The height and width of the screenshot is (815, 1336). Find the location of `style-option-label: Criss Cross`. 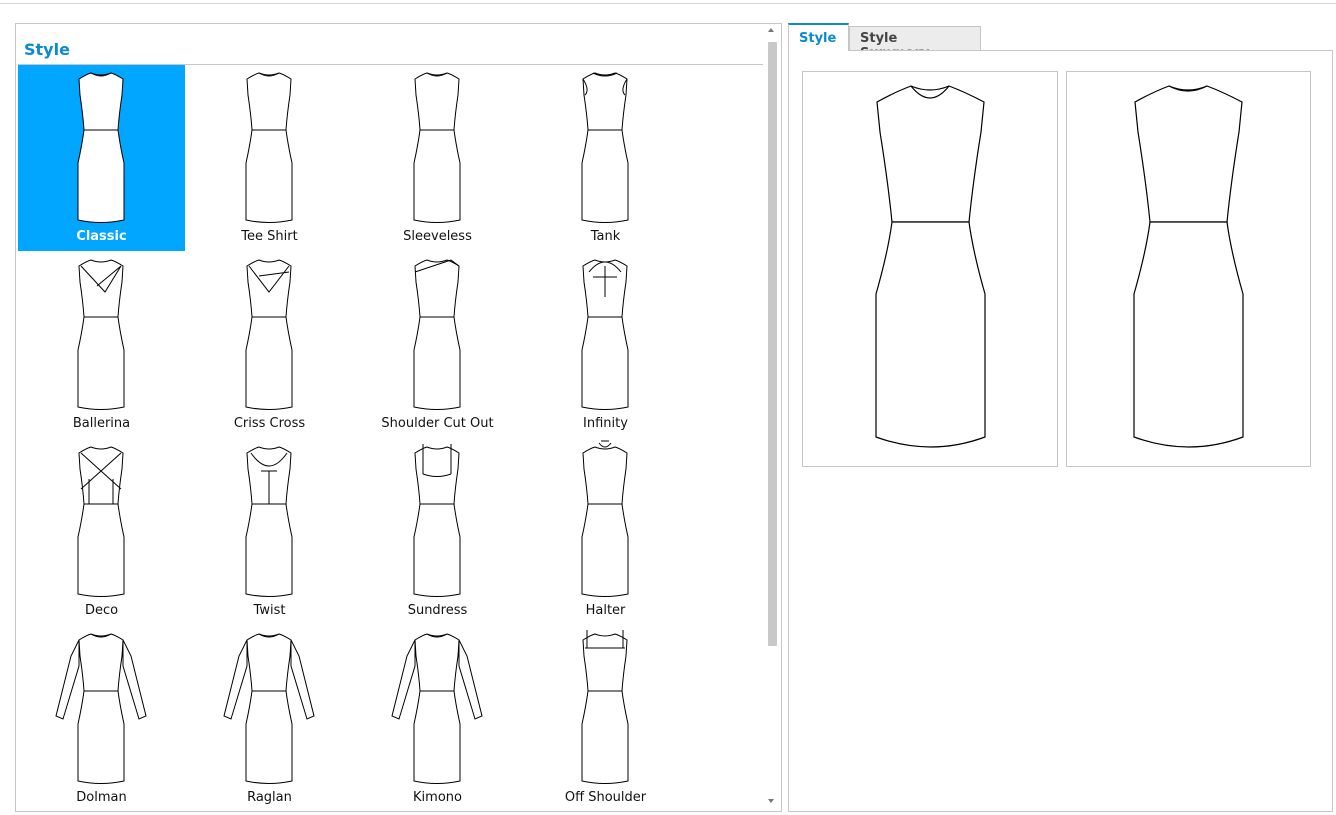

style-option-label: Criss Cross is located at coordinates (269, 423).